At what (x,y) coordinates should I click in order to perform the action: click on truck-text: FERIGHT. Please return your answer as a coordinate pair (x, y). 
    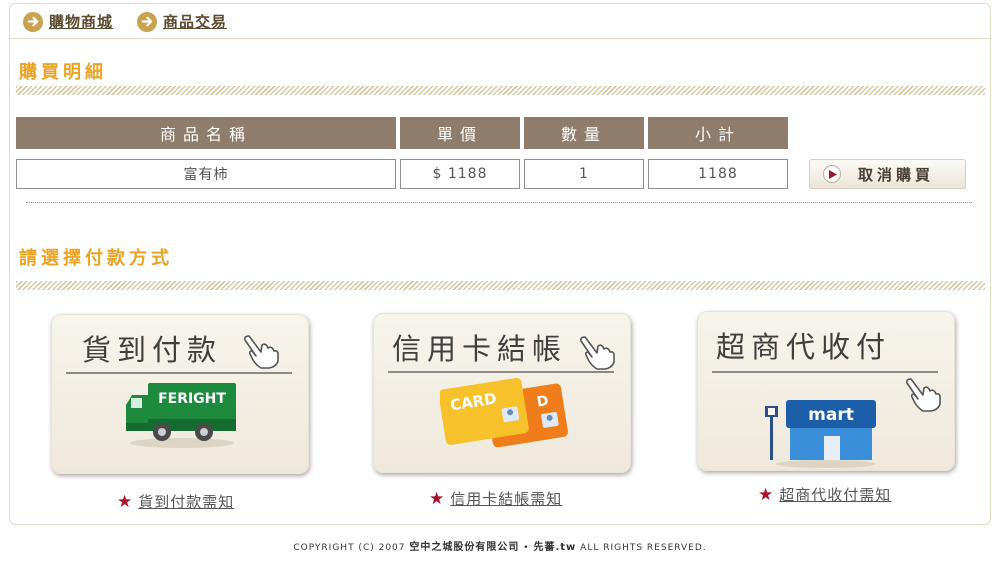
    Looking at the image, I should click on (192, 399).